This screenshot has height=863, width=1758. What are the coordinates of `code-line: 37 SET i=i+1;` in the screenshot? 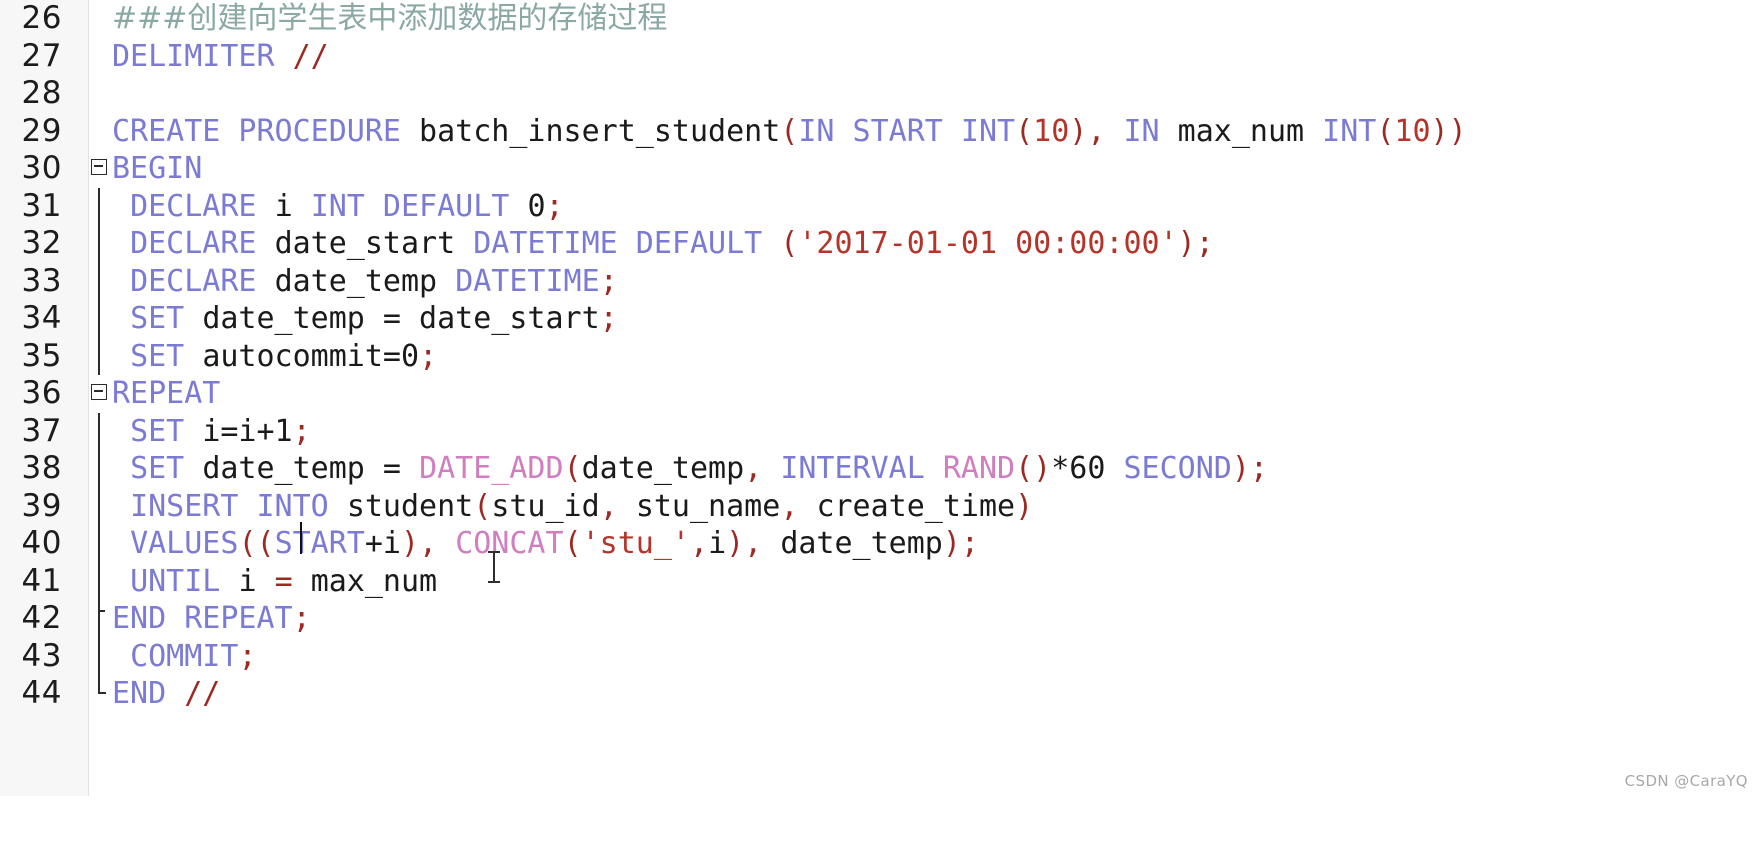 It's located at (879, 431).